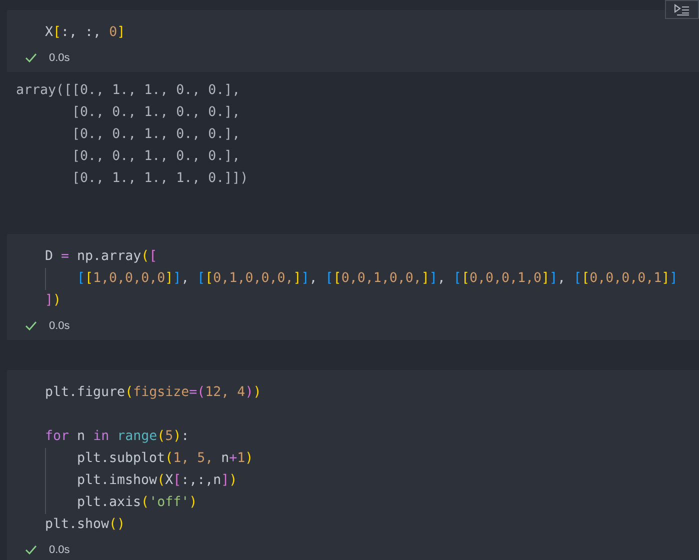  I want to click on code-line: D = np.array([, so click(101, 257).